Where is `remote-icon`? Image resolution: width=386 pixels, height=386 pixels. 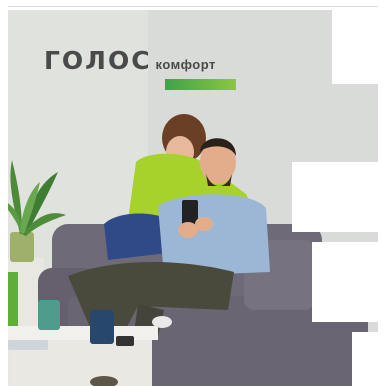 remote-icon is located at coordinates (125, 341).